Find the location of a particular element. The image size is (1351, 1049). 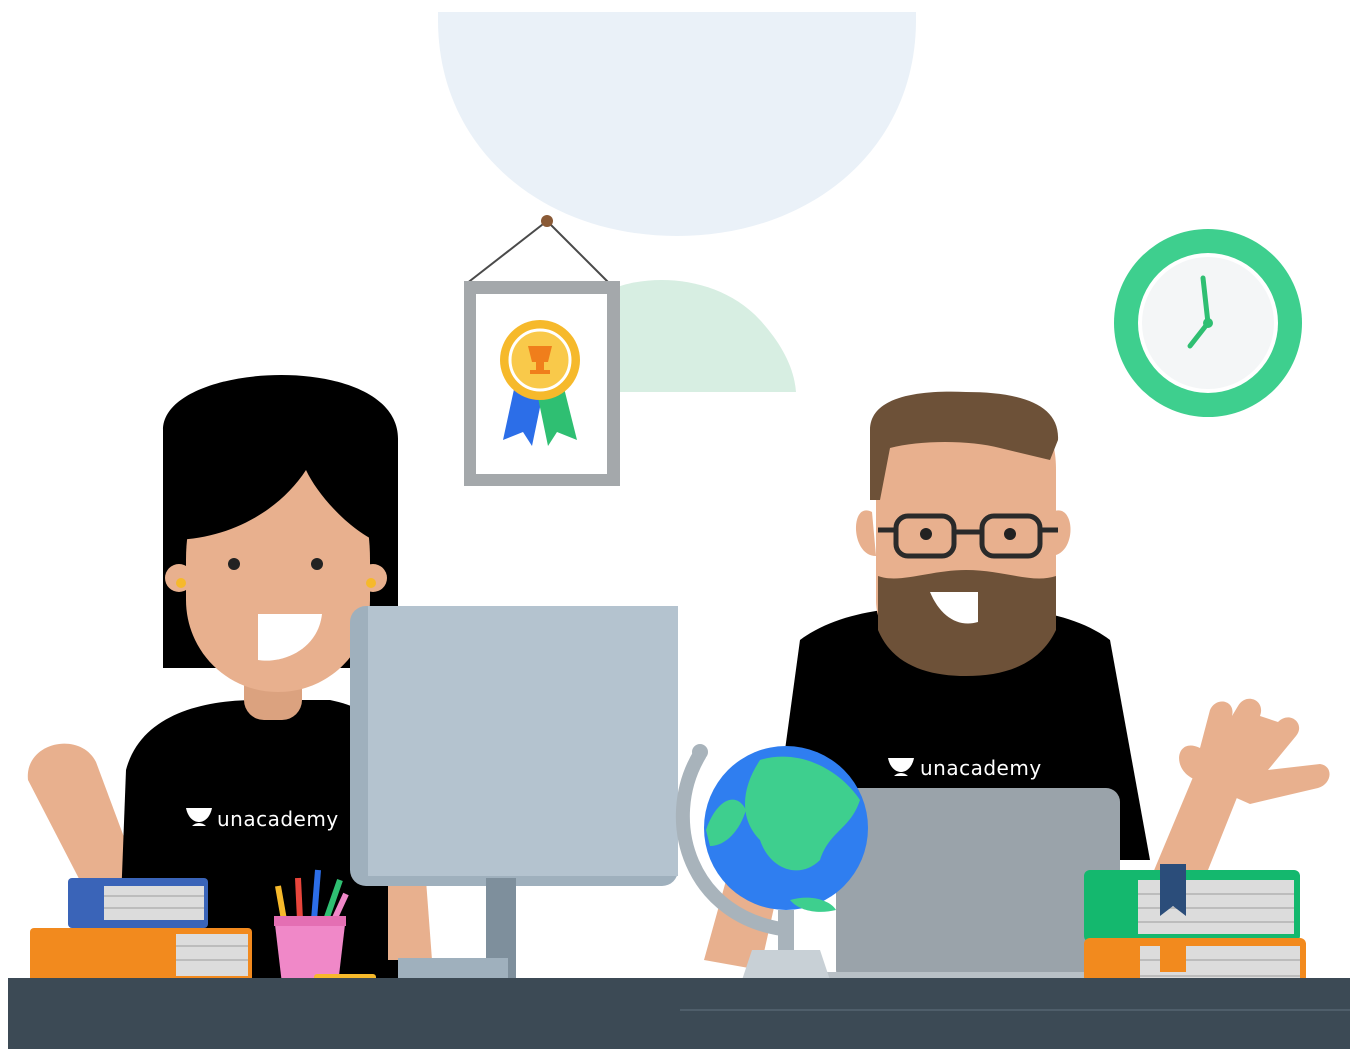

desk is located at coordinates (679, 1013).